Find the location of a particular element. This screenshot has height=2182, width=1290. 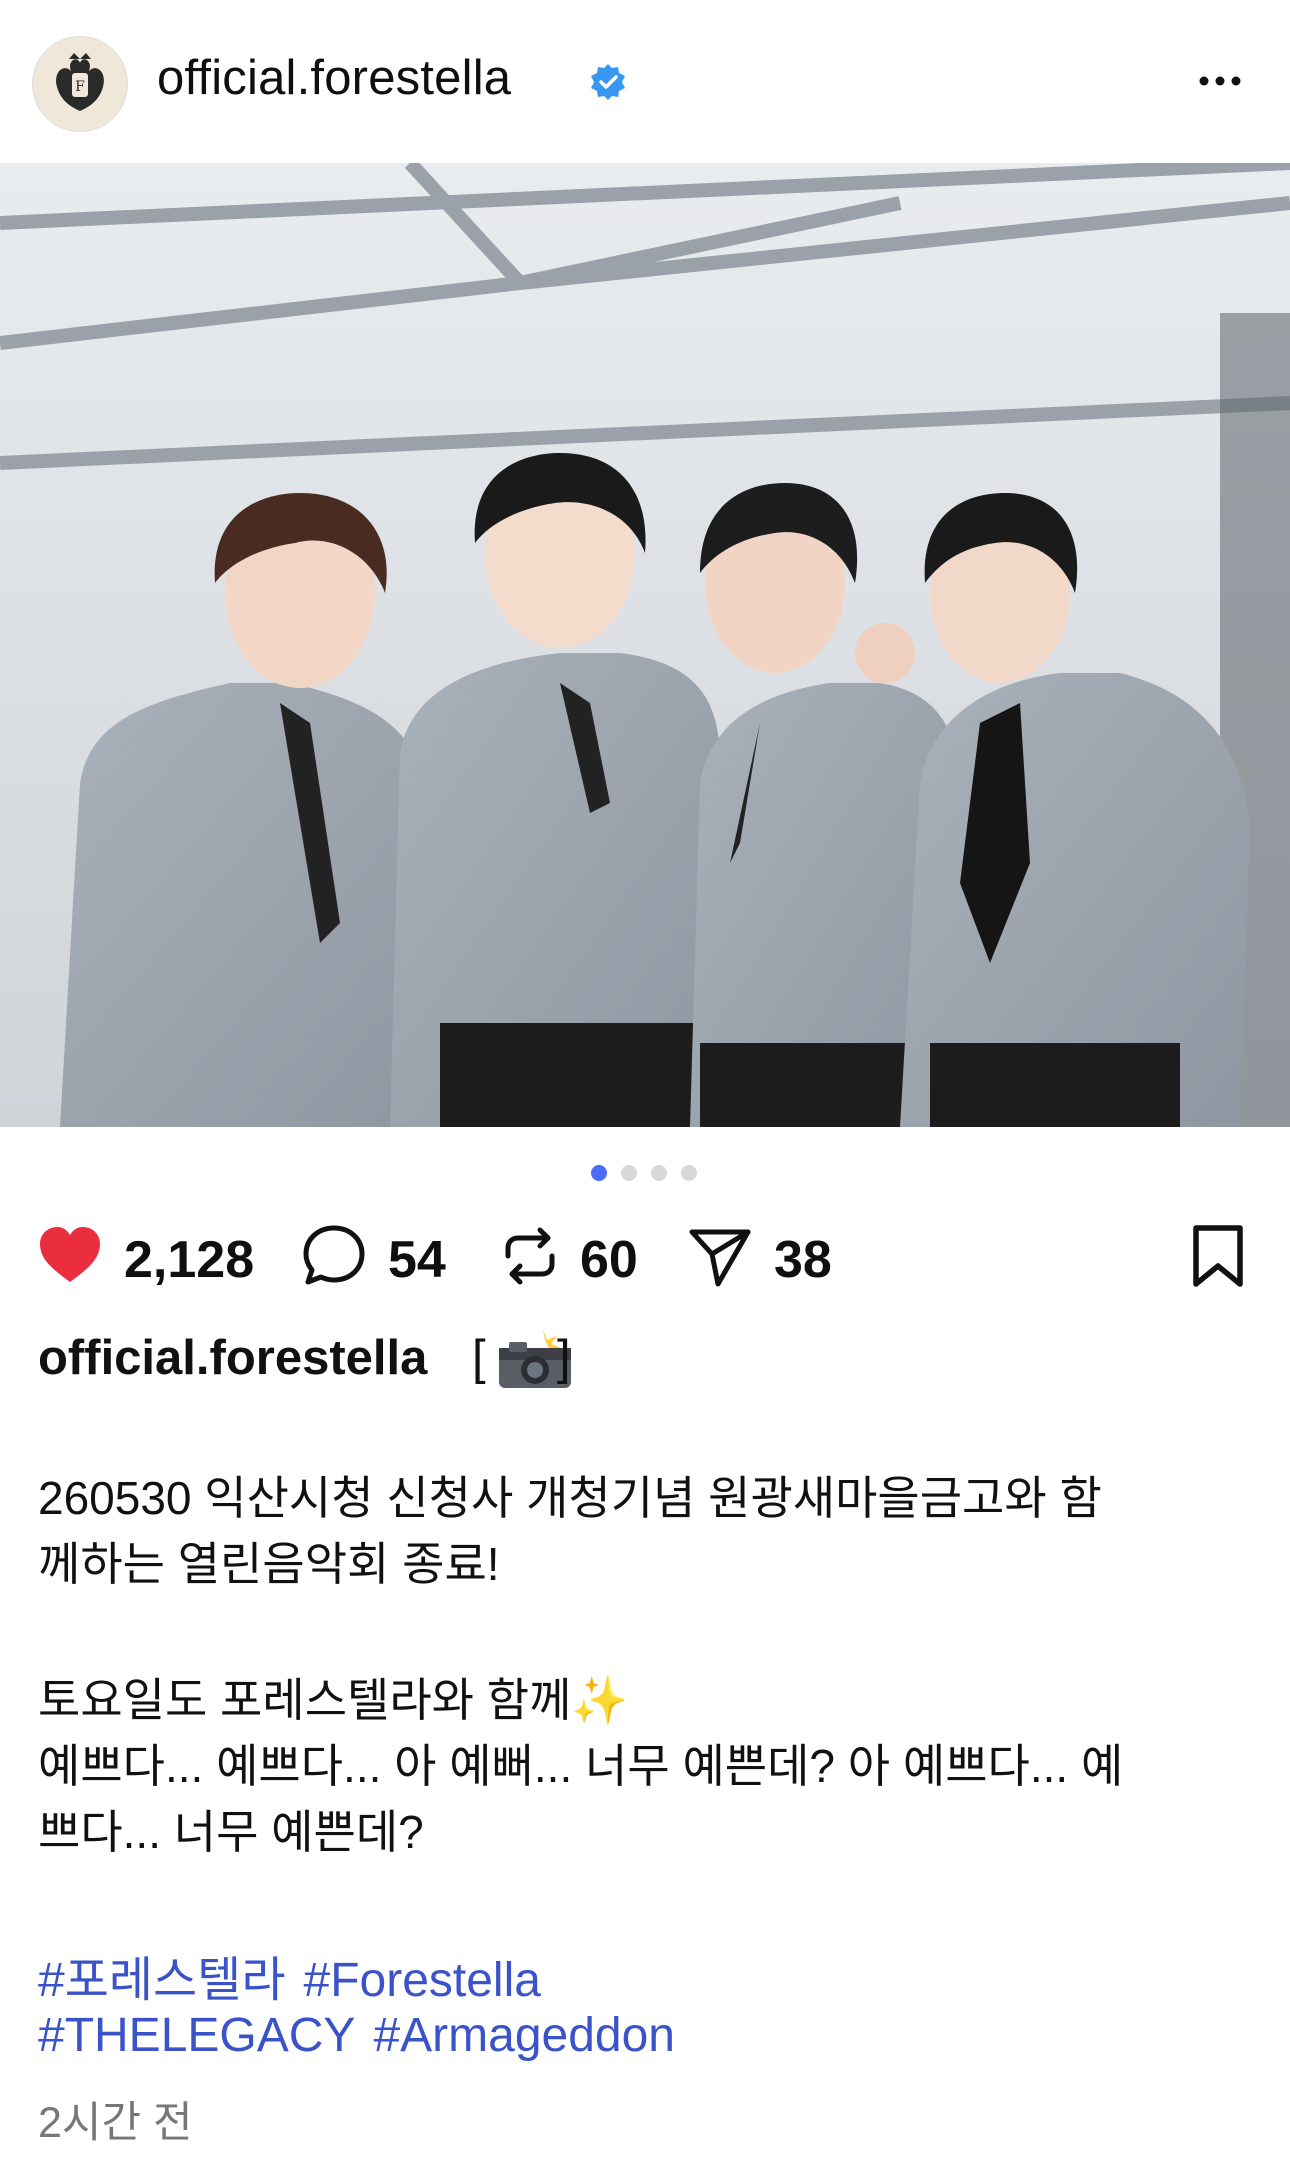

carousel-indicator is located at coordinates (645, 1175).